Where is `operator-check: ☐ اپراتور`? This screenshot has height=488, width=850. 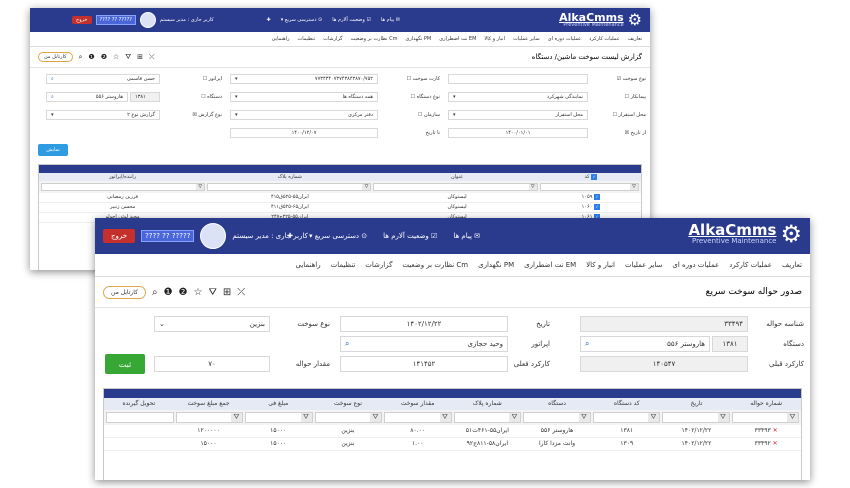
operator-check: ☐ اپراتور is located at coordinates (212, 79).